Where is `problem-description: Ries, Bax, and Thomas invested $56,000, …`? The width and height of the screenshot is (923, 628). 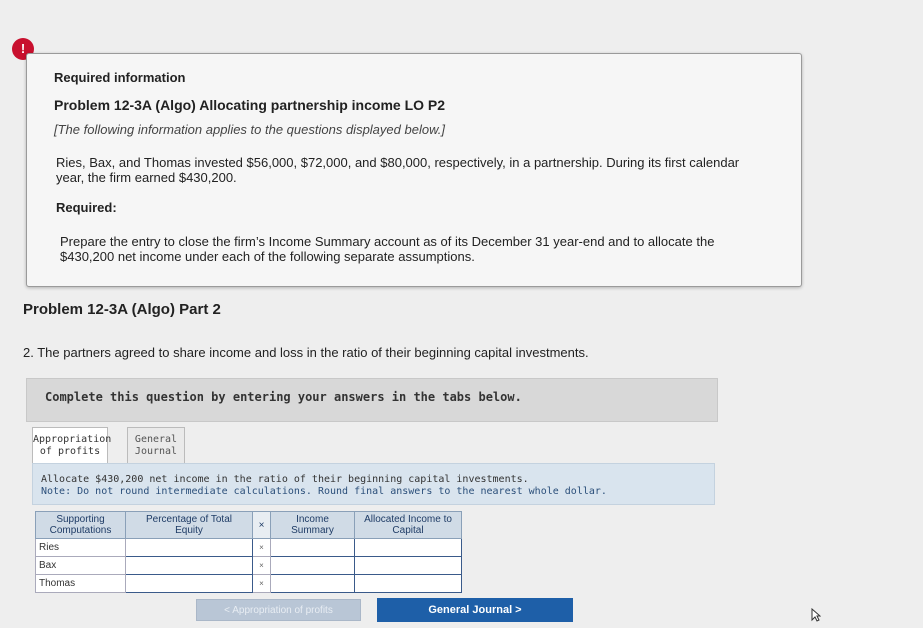
problem-description: Ries, Bax, and Thomas invested $56,000, … is located at coordinates (398, 170).